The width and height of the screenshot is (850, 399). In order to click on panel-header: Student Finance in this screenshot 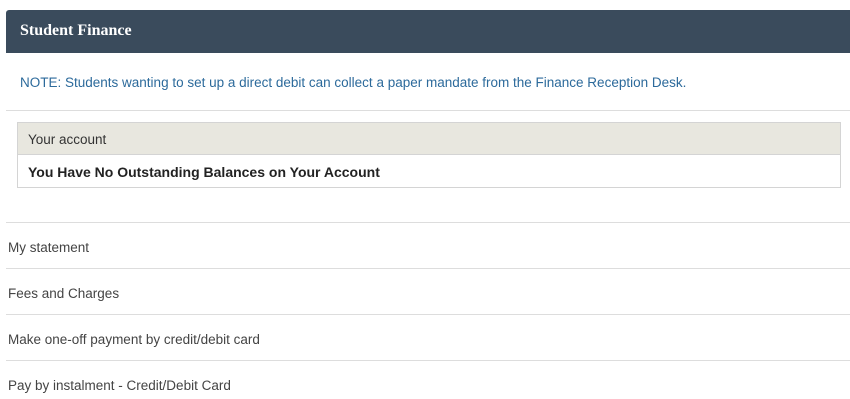, I will do `click(428, 31)`.